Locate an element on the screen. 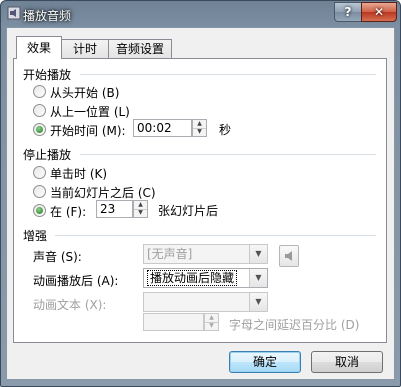  radio-label: 当前幻灯片之后 (C) is located at coordinates (103, 193).